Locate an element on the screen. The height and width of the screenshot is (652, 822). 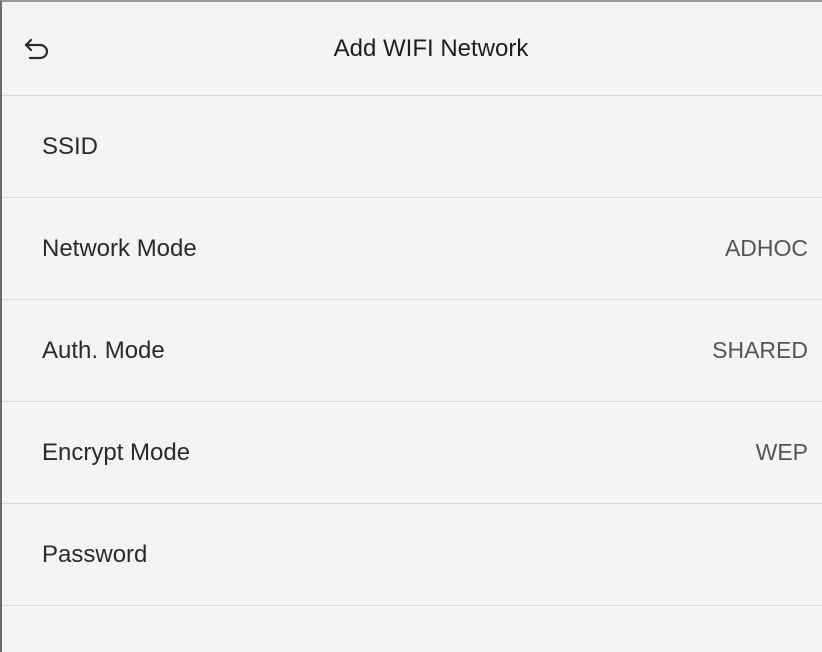
password-label: Password is located at coordinates (95, 554).